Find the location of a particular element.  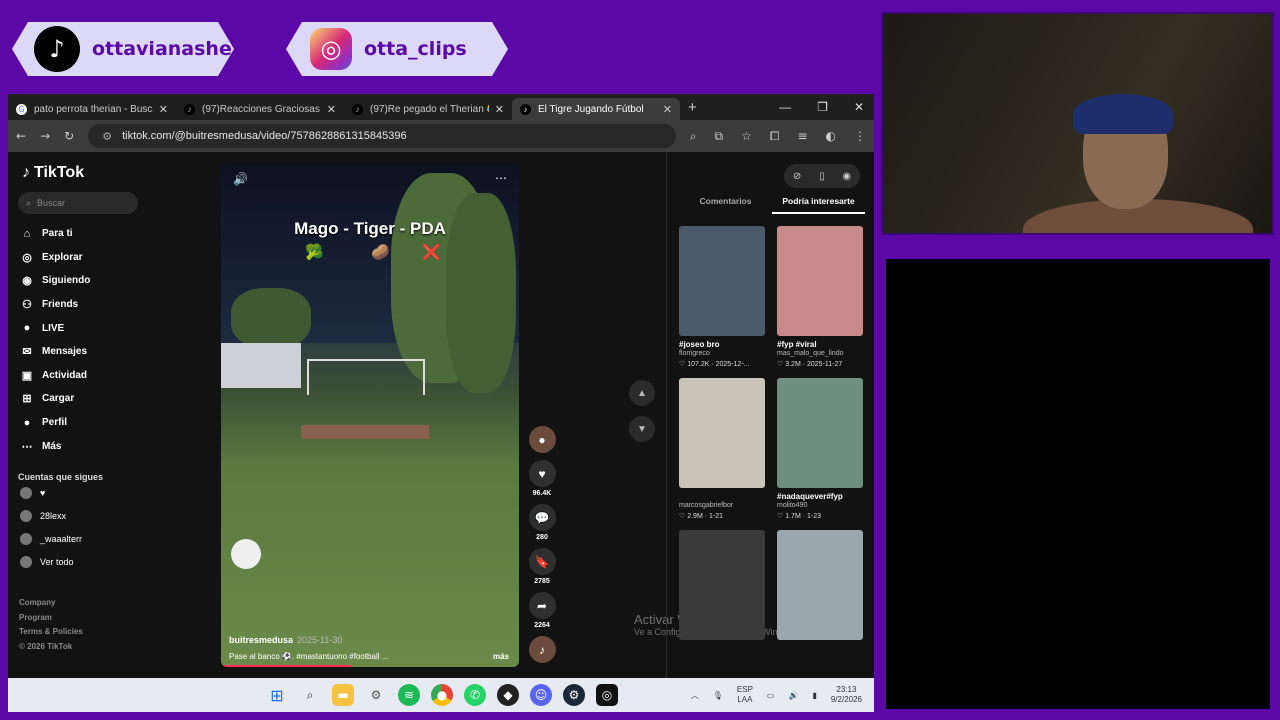

search-input: ⌕ Buscar is located at coordinates (78, 203).